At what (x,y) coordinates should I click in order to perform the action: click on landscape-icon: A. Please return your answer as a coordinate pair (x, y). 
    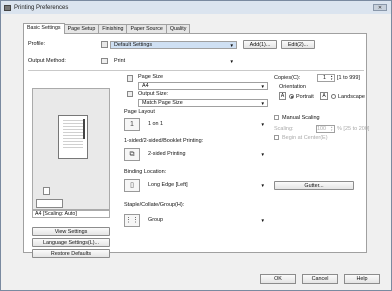
    Looking at the image, I should click on (324, 96).